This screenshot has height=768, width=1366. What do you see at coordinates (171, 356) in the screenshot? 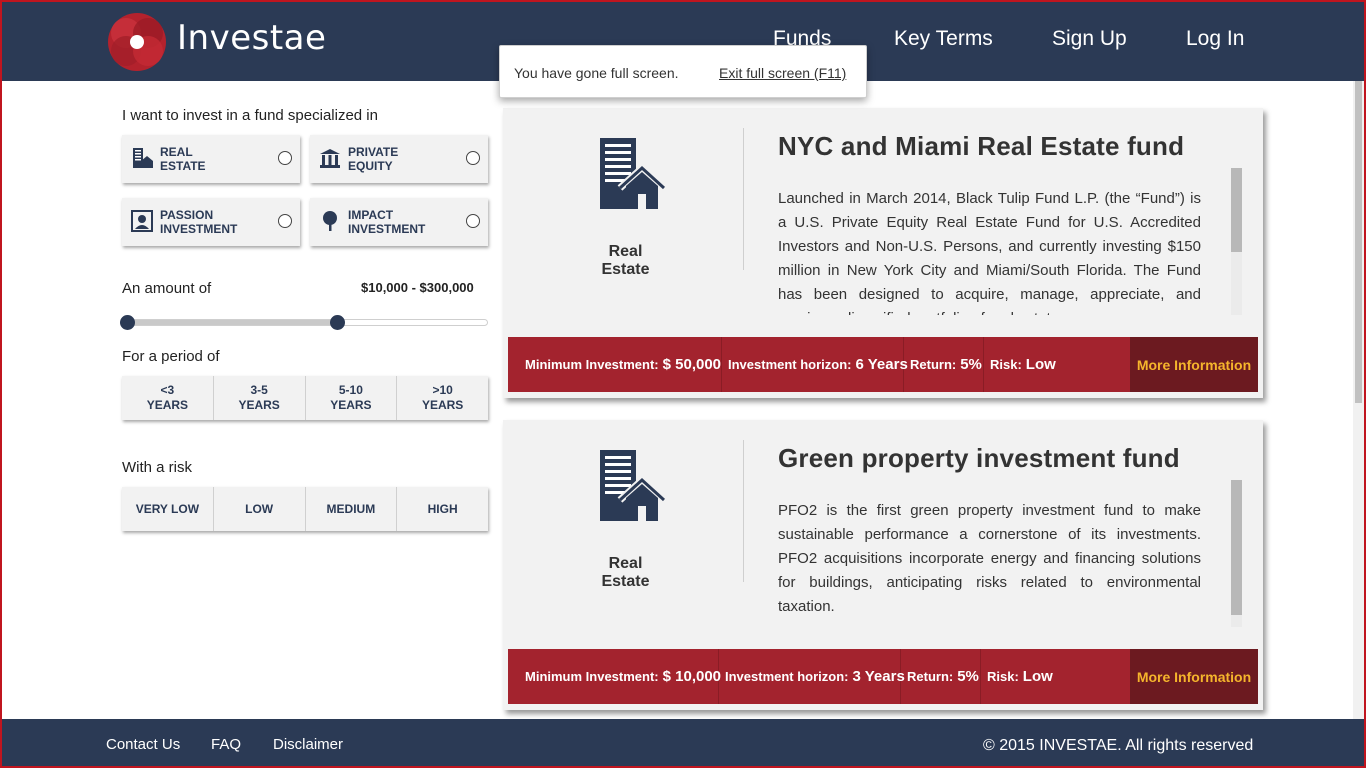
I see `period-label: For a period of` at bounding box center [171, 356].